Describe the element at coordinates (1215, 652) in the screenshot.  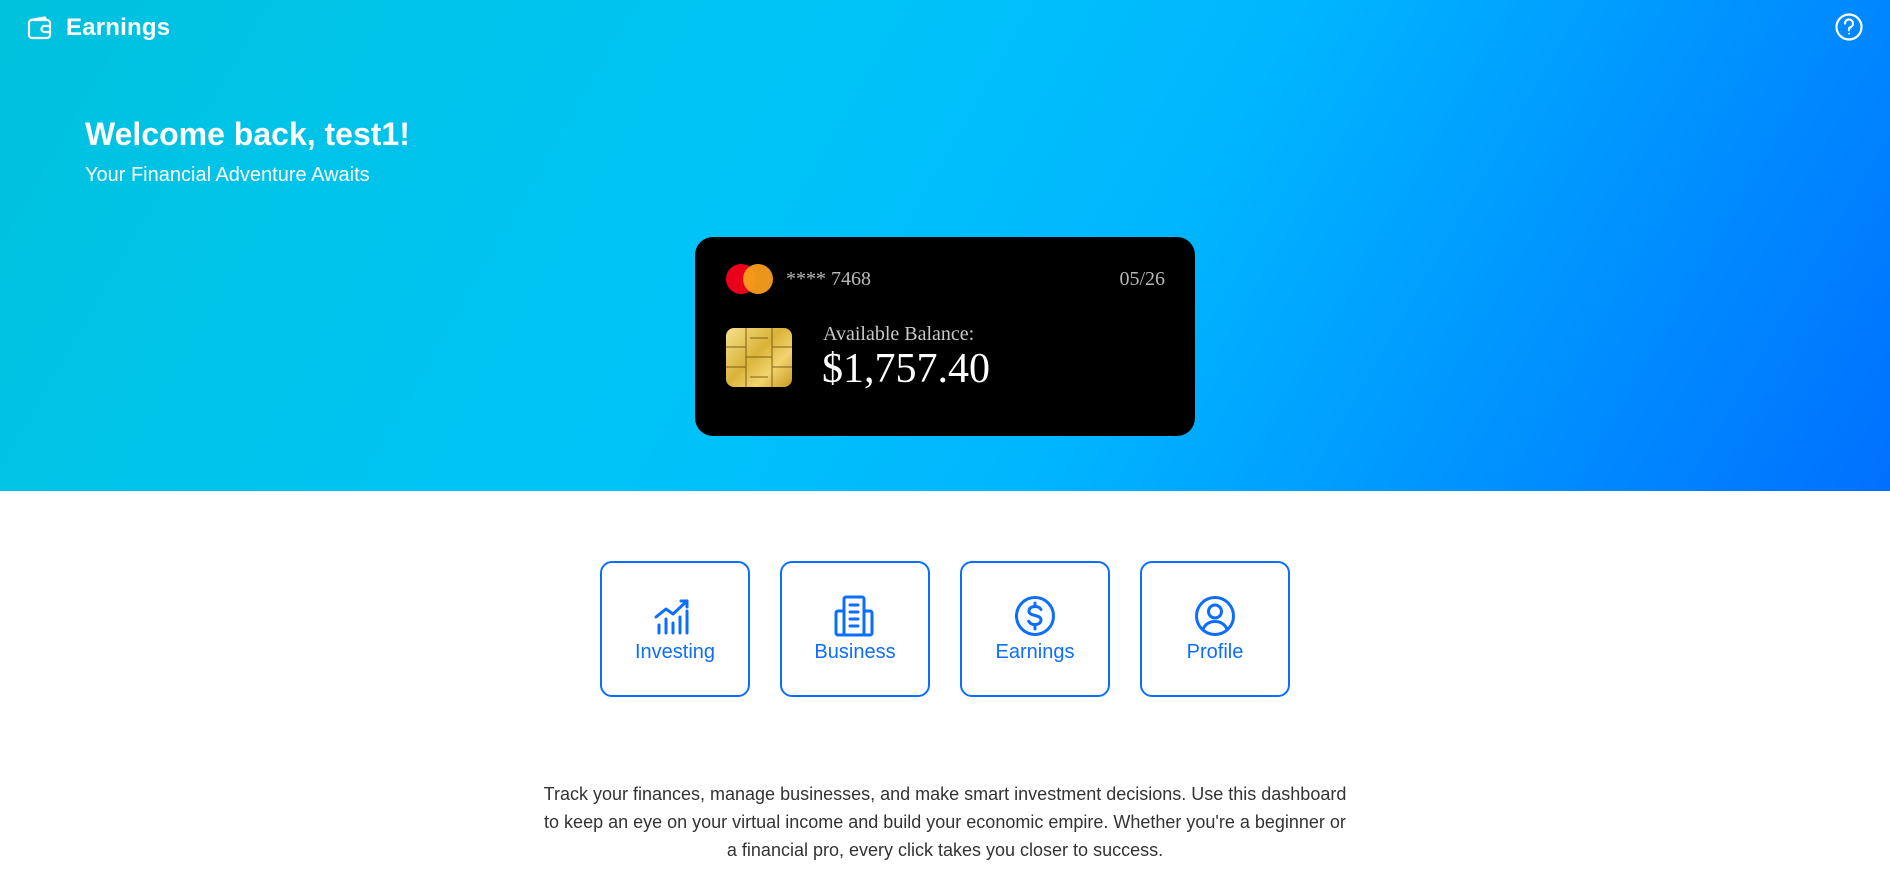
I see `nav-profile-label: Profile` at that location.